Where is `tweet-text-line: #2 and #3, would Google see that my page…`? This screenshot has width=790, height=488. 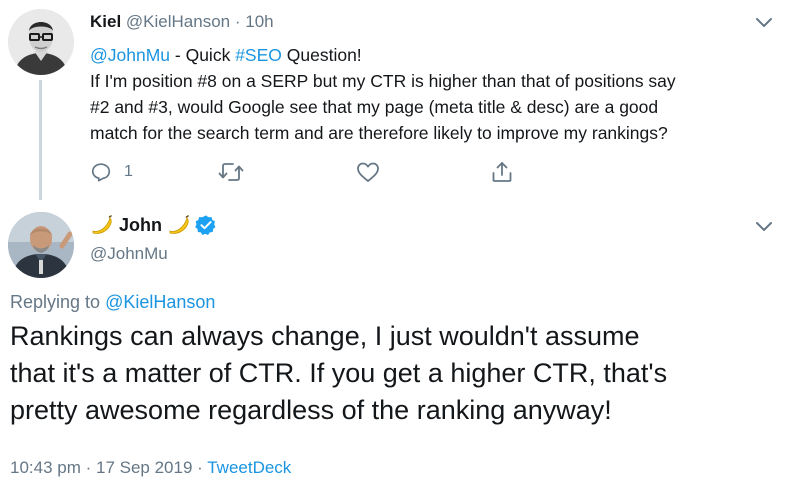
tweet-text-line: #2 and #3, would Google see that my page… is located at coordinates (374, 107).